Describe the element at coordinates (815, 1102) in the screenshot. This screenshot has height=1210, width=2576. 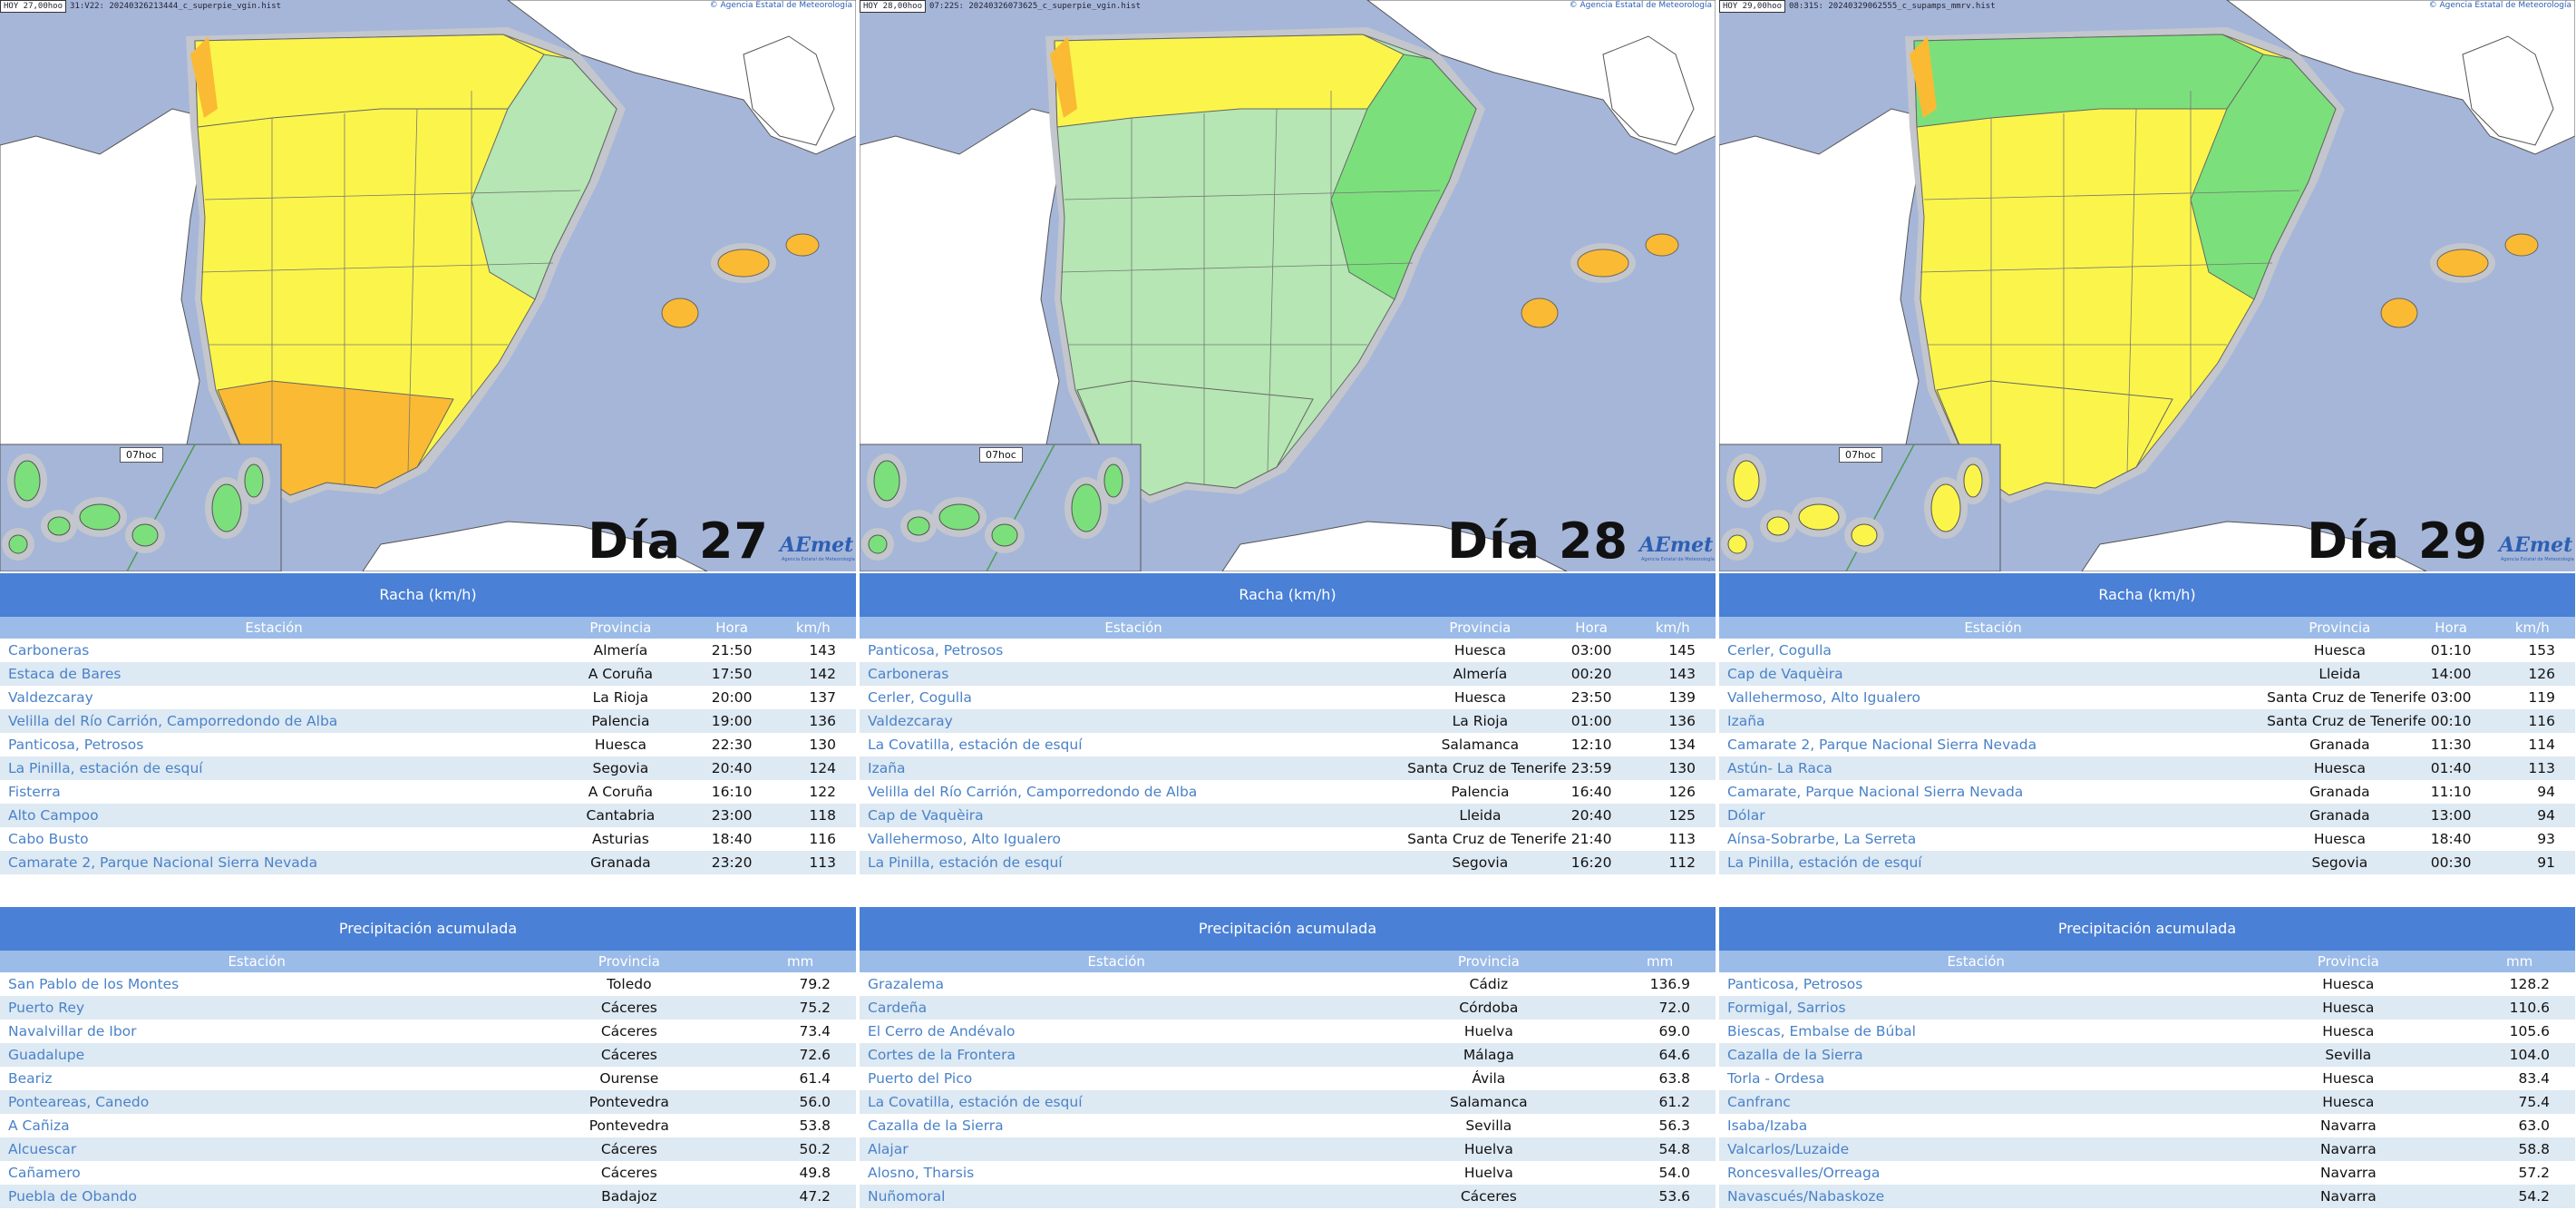
I see `precip-value-cell: 56.0` at that location.